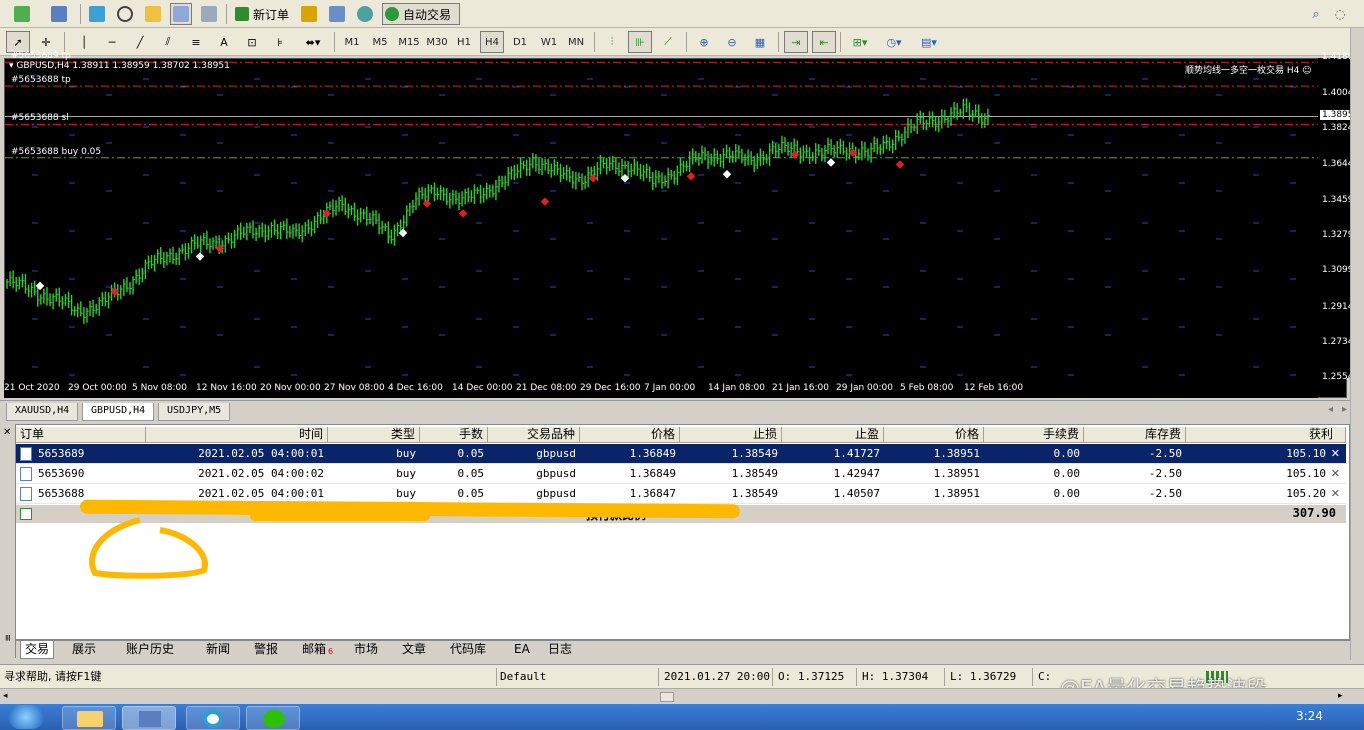 Image resolution: width=1364 pixels, height=730 pixels. I want to click on tf-m1: M1, so click(352, 42).